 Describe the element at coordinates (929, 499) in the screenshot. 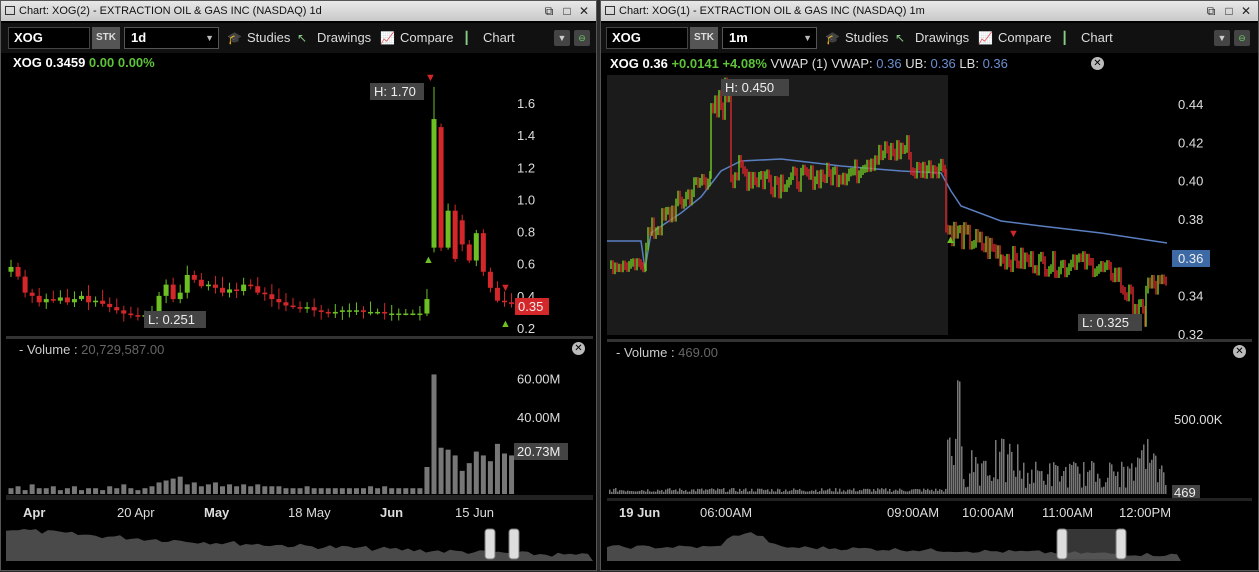

I see `axis-divider` at that location.